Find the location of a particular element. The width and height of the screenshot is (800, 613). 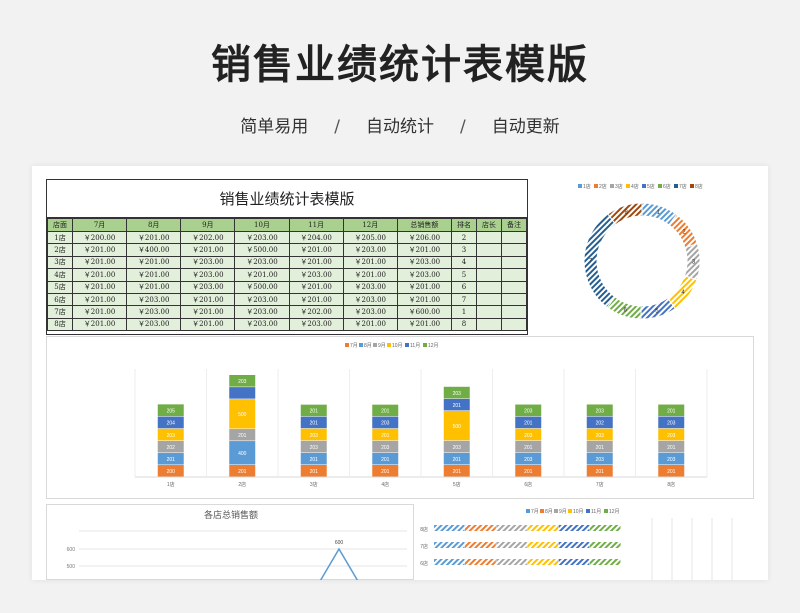

table-cell: 2 is located at coordinates (463, 237).